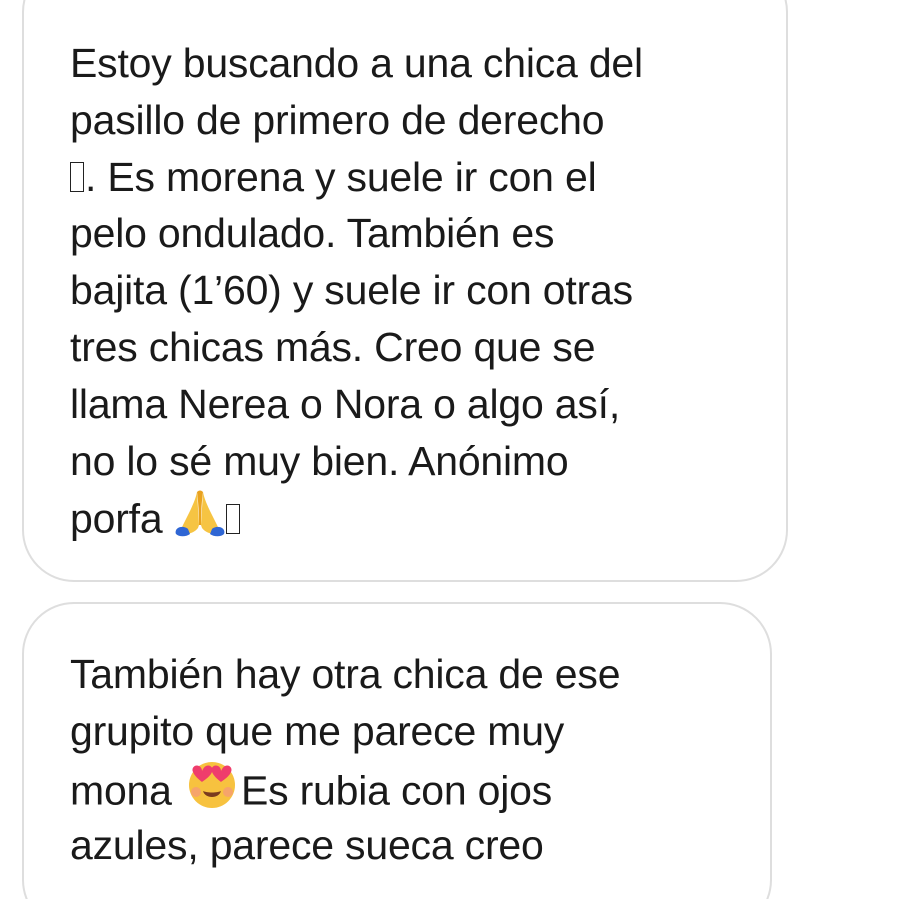 The height and width of the screenshot is (899, 899). I want to click on message-line: También hay otra chica de ese, so click(345, 674).